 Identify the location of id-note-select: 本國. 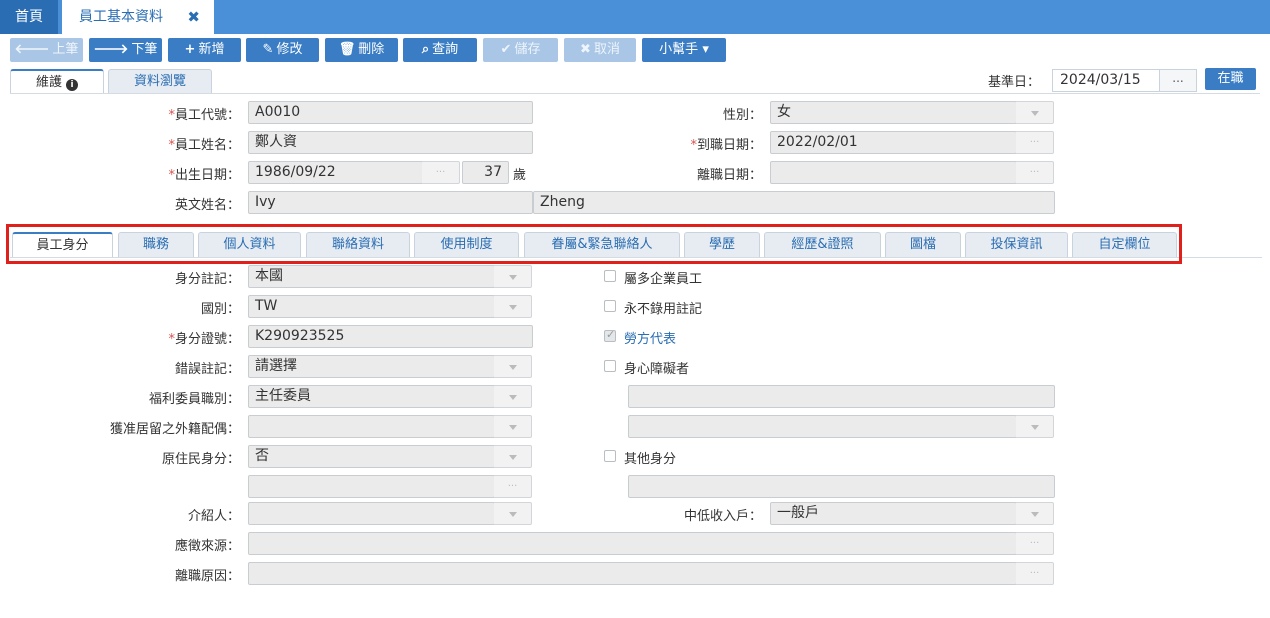
(371, 276).